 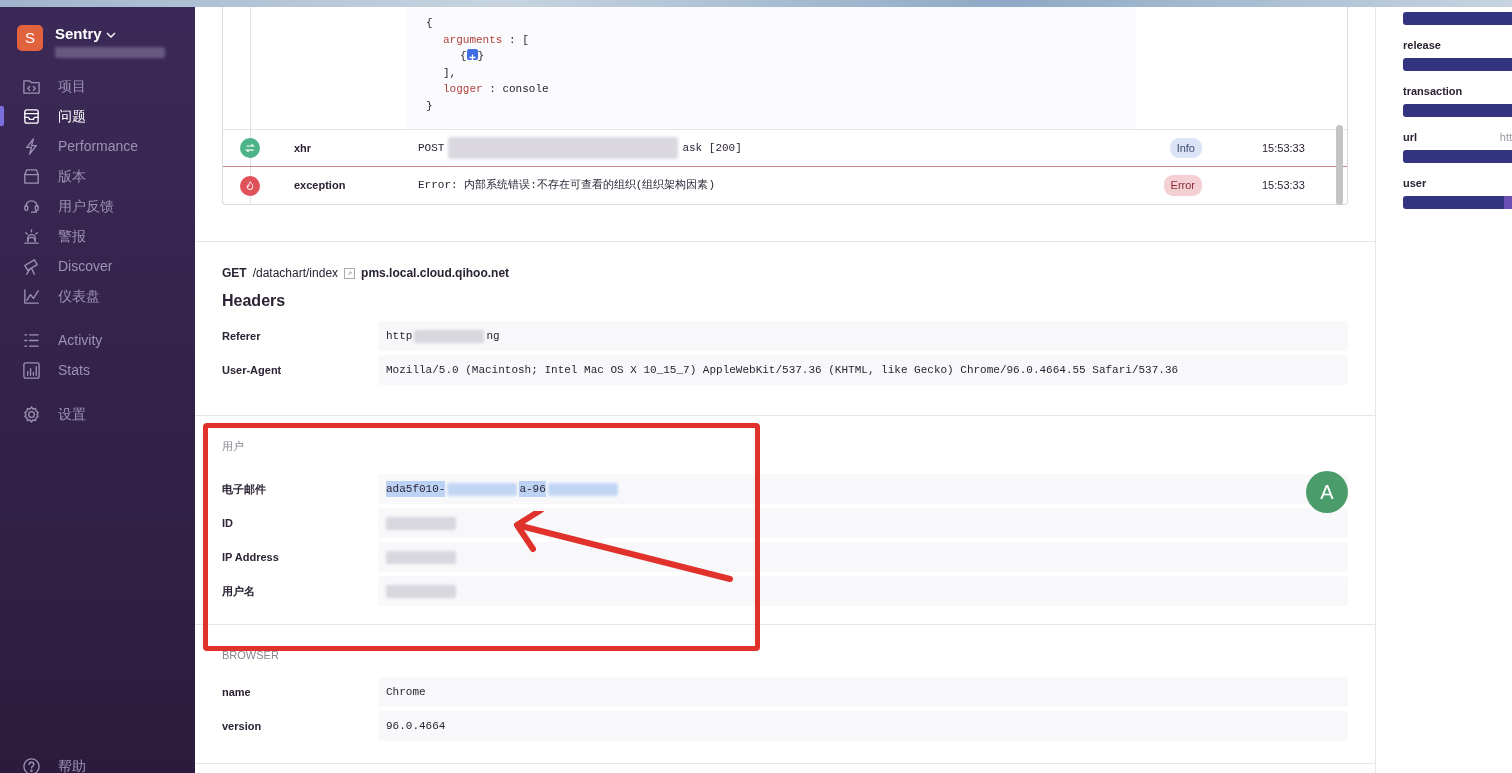 What do you see at coordinates (472, 55) in the screenshot?
I see `expand-icon` at bounding box center [472, 55].